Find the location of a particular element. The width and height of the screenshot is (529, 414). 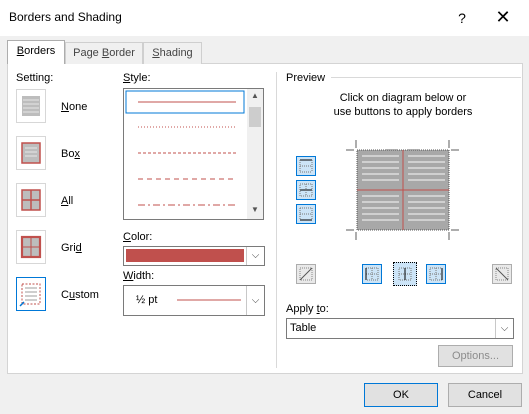

setting-all-label: All is located at coordinates (67, 201).